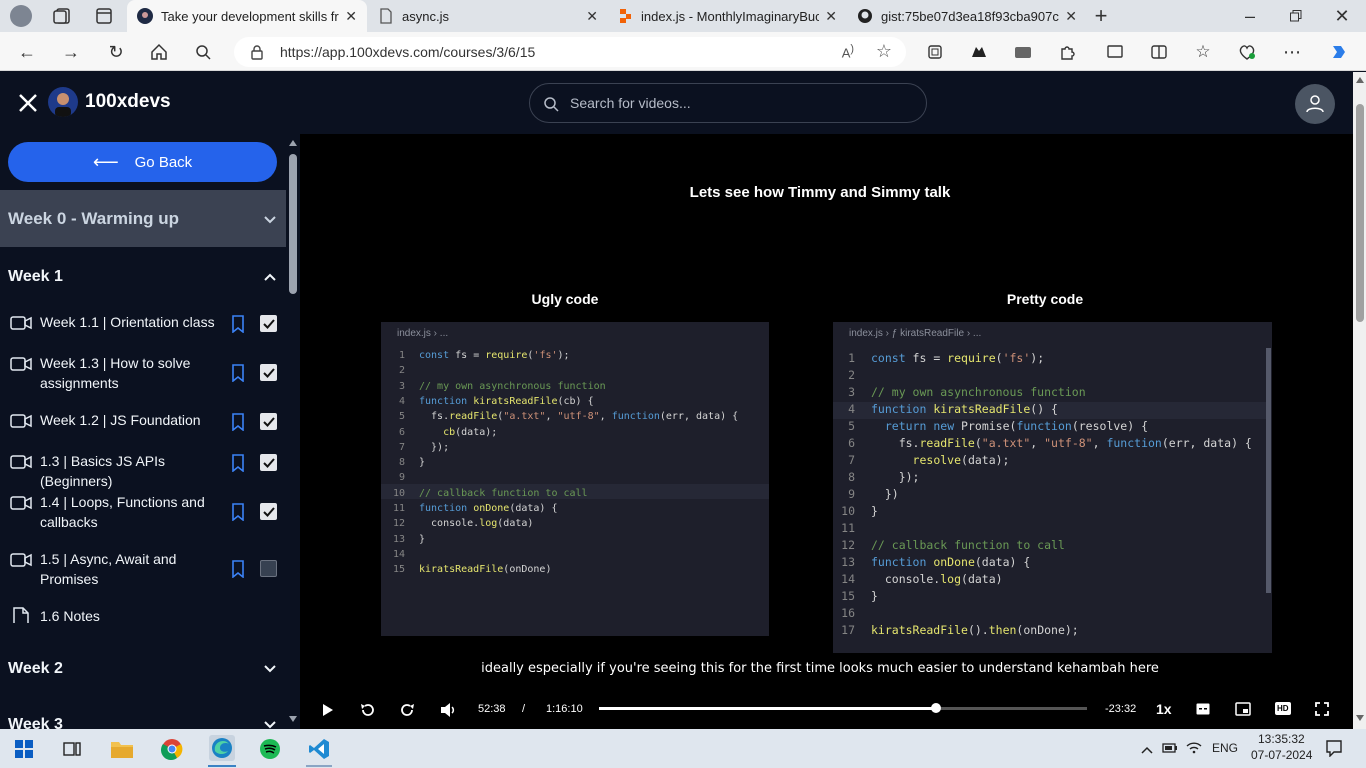 This screenshot has width=1366, height=768. What do you see at coordinates (21, 16) in the screenshot?
I see `profile-icon` at bounding box center [21, 16].